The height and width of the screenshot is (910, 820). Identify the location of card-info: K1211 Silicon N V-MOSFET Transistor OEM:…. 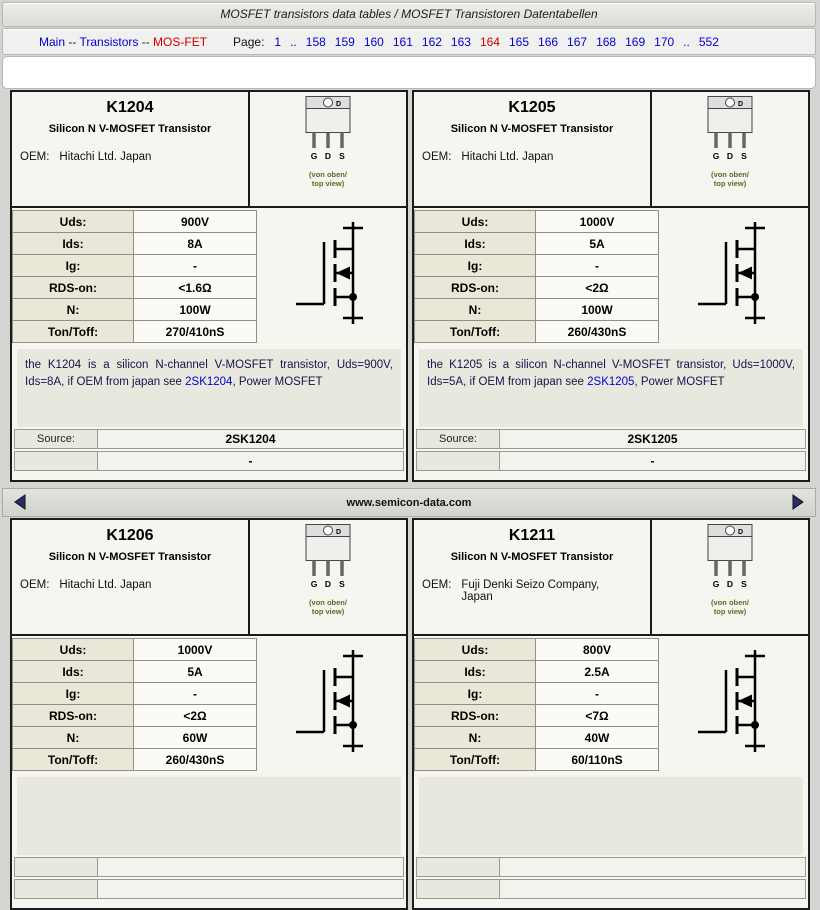
(533, 577).